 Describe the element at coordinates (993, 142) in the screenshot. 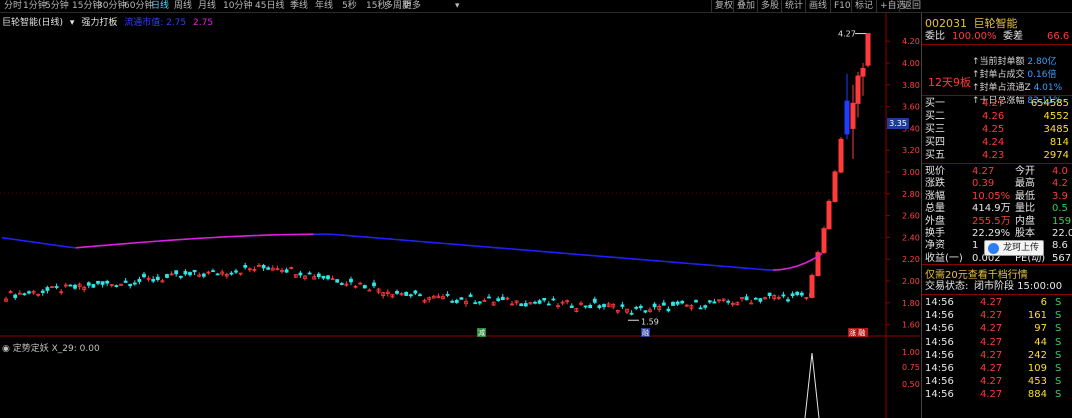

I see `bid-price: 4.24` at that location.